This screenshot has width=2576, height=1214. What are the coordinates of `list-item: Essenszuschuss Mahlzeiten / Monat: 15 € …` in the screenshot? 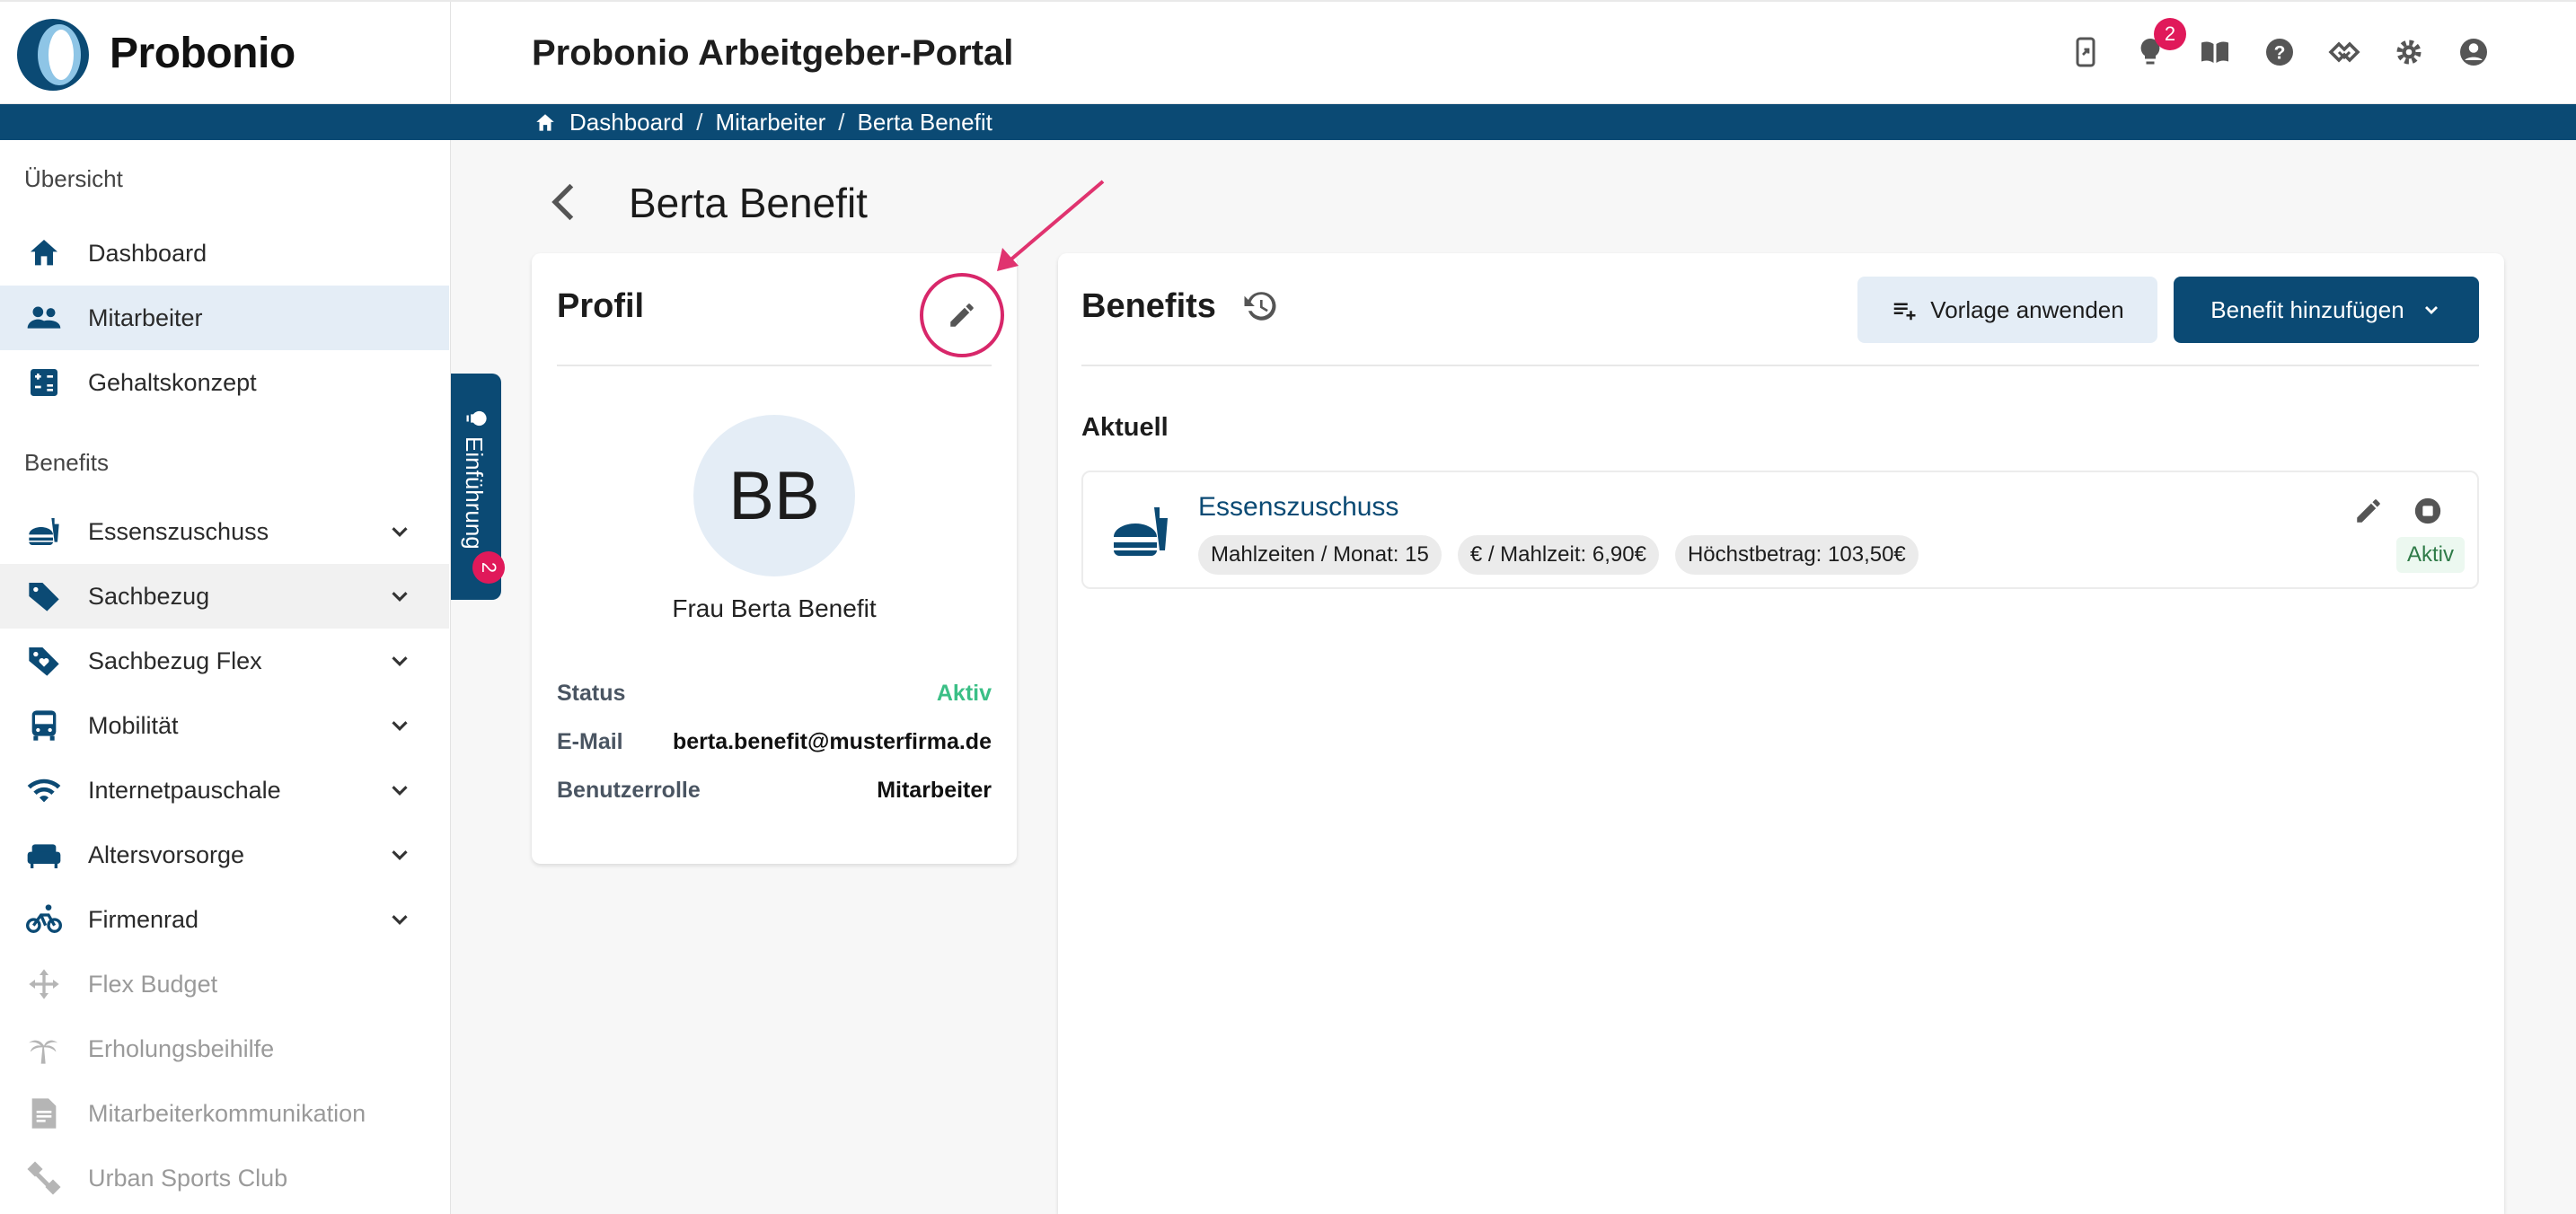 It's located at (1780, 530).